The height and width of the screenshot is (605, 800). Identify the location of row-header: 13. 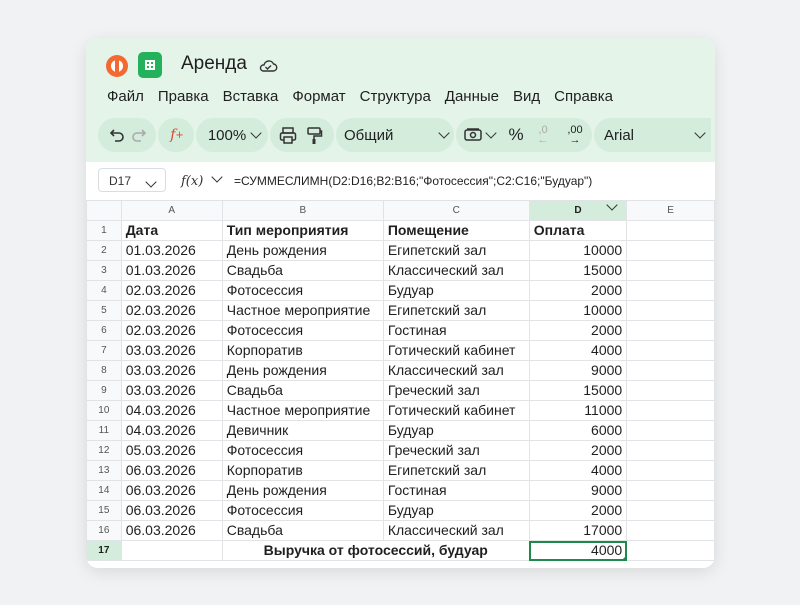
(104, 470).